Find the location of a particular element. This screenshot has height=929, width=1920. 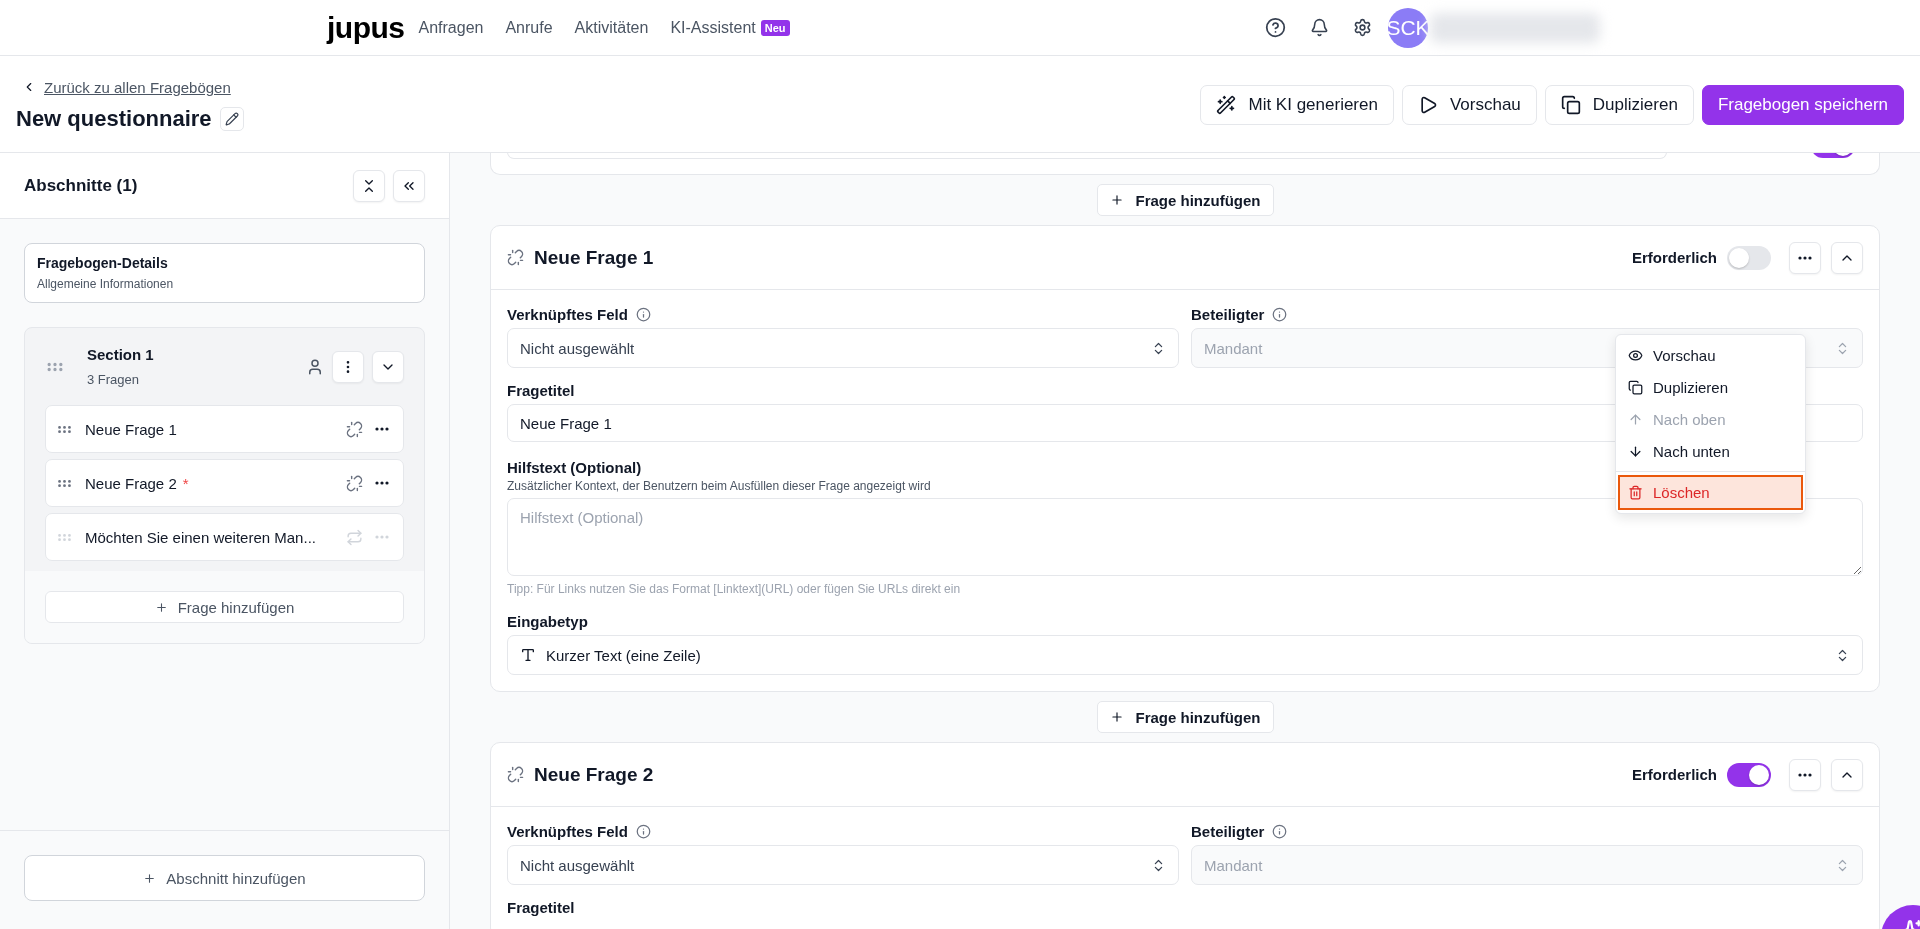

details-card: Fragebogen-Details Allgemeine Informationen is located at coordinates (224, 273).